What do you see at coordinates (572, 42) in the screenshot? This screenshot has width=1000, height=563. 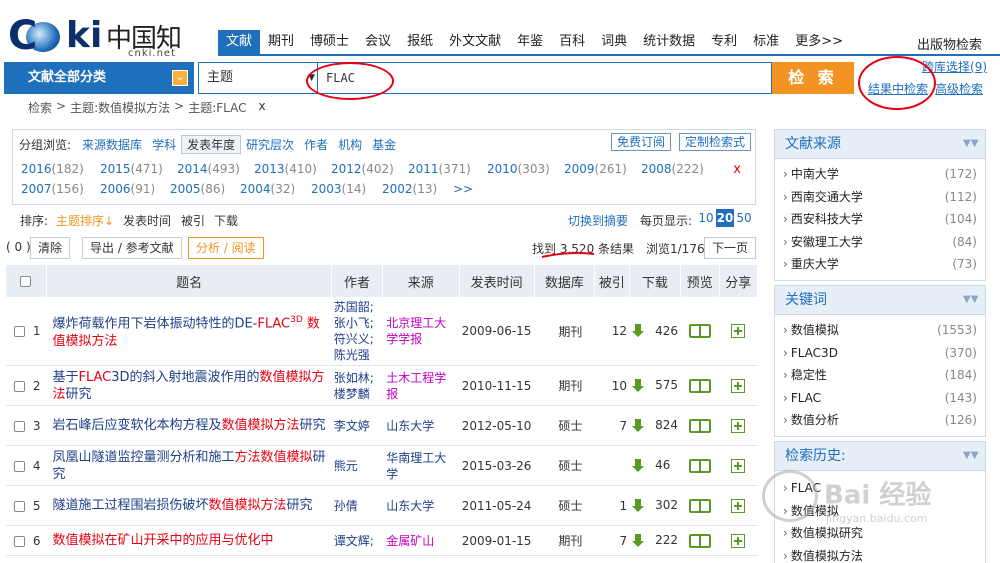 I see `nav-tab: 百科` at bounding box center [572, 42].